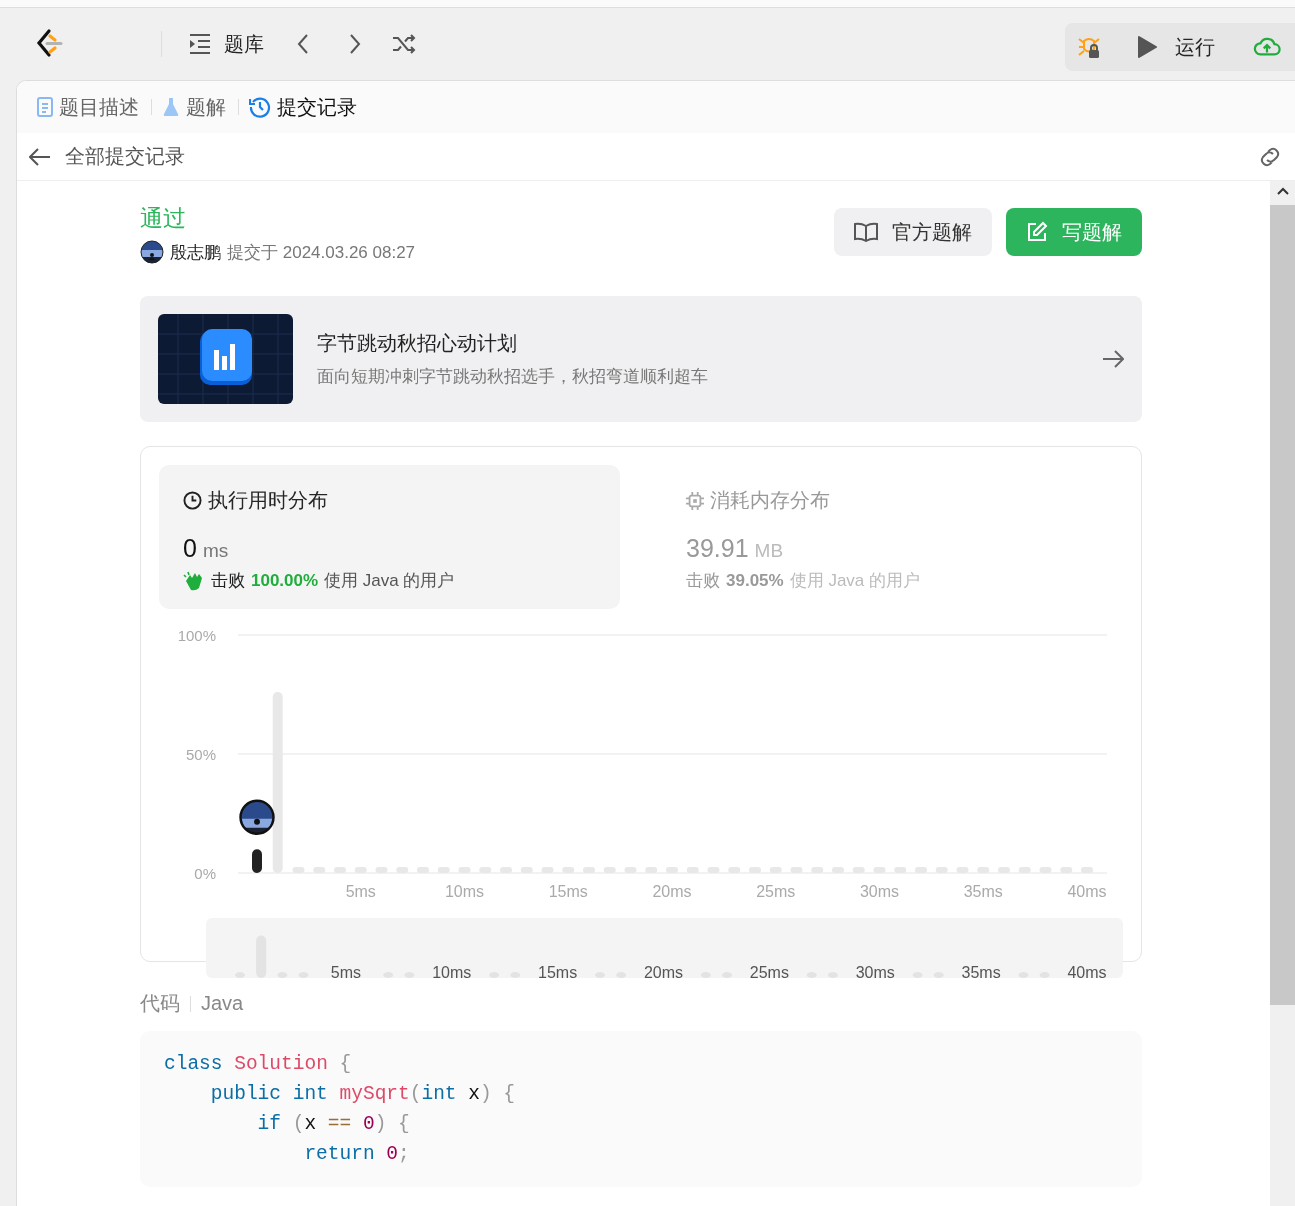 Image resolution: width=1295 pixels, height=1206 pixels. I want to click on stat-unit: MB, so click(769, 551).